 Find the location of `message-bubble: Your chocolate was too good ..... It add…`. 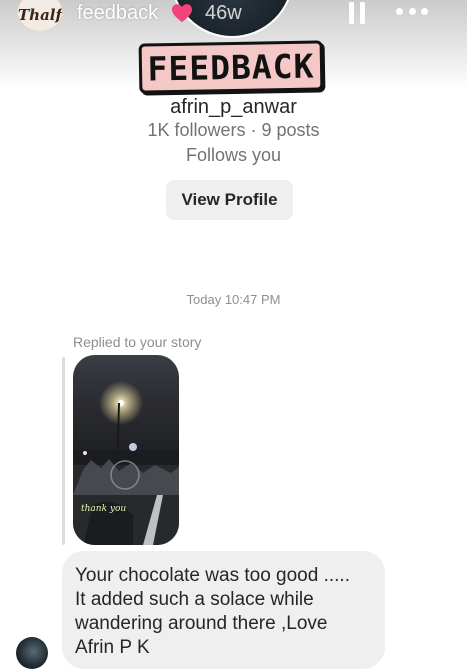

message-bubble: Your chocolate was too good ..... It add… is located at coordinates (223, 610).